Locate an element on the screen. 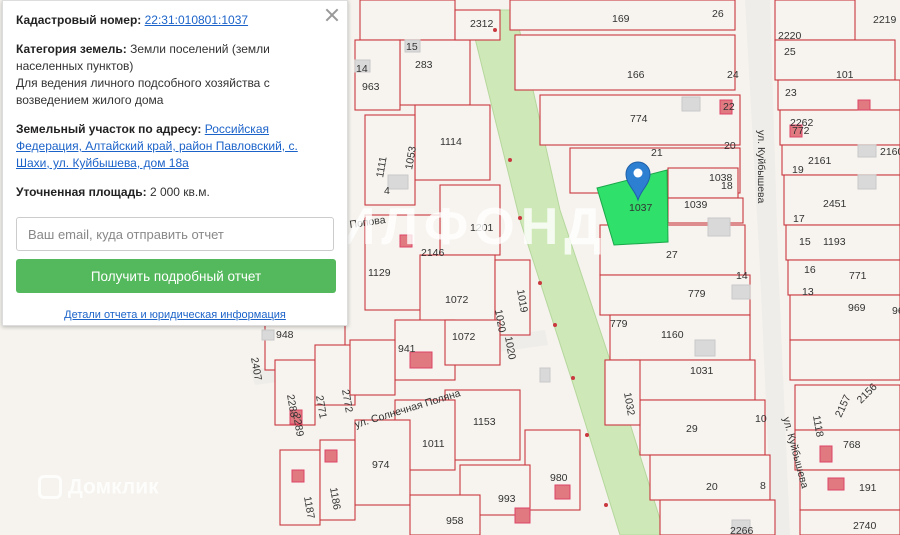  plot-number-label: 2312 is located at coordinates (482, 24).